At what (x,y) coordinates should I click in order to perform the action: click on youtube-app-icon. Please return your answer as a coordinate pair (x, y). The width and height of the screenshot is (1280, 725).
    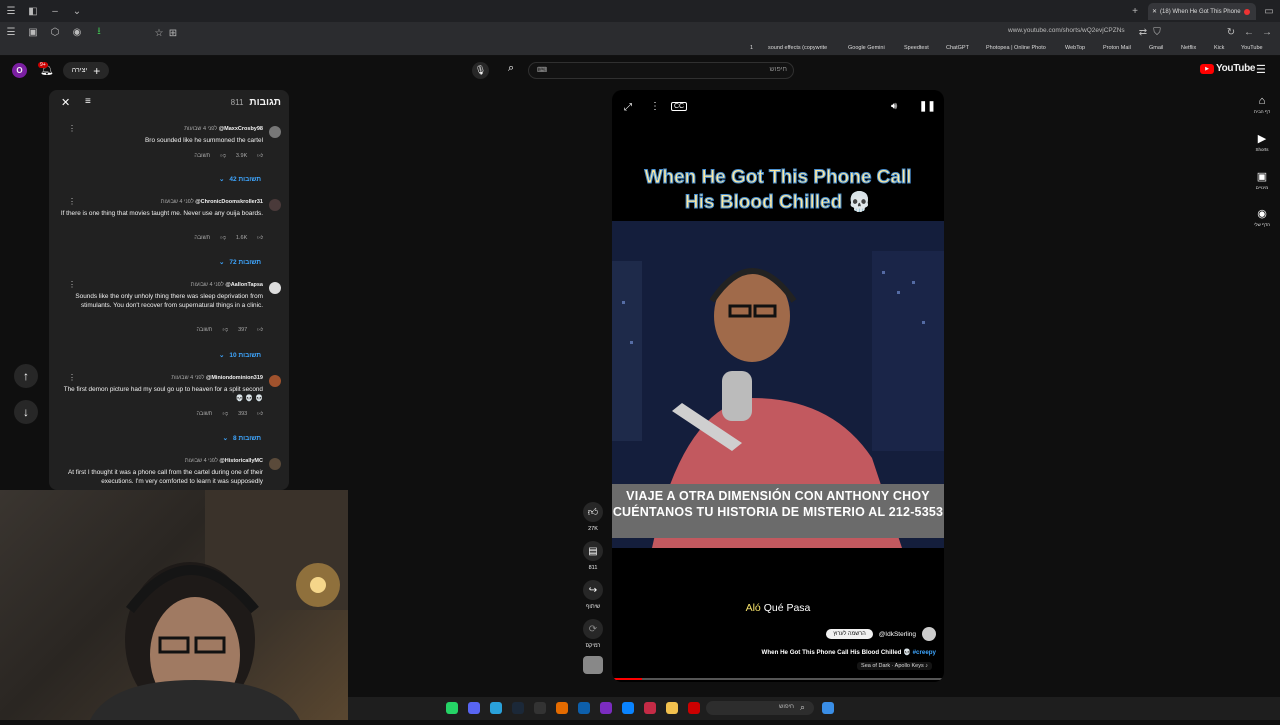
    Looking at the image, I should click on (694, 708).